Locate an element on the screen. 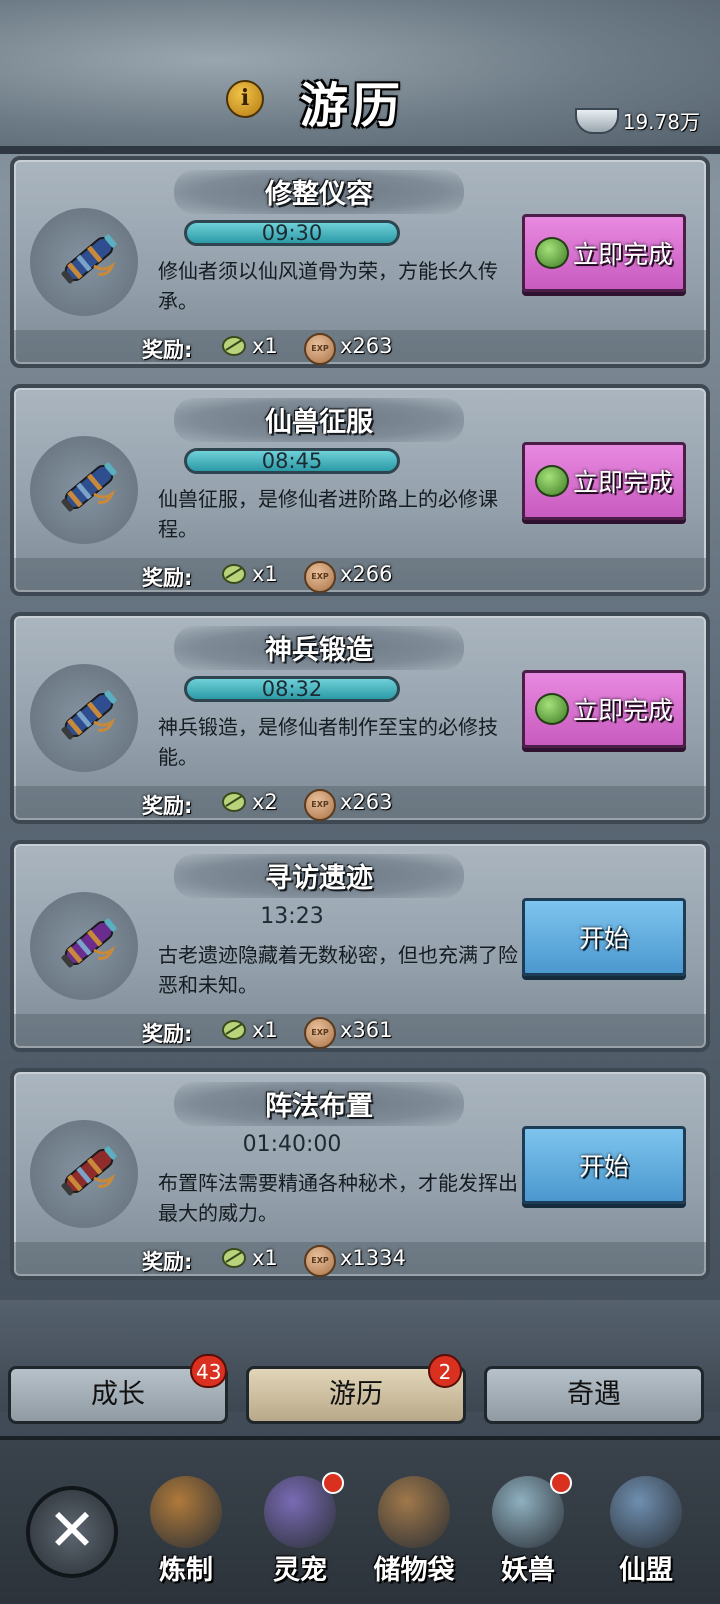  reward-row: 奖励: x1 EXP x361 is located at coordinates (360, 1031).